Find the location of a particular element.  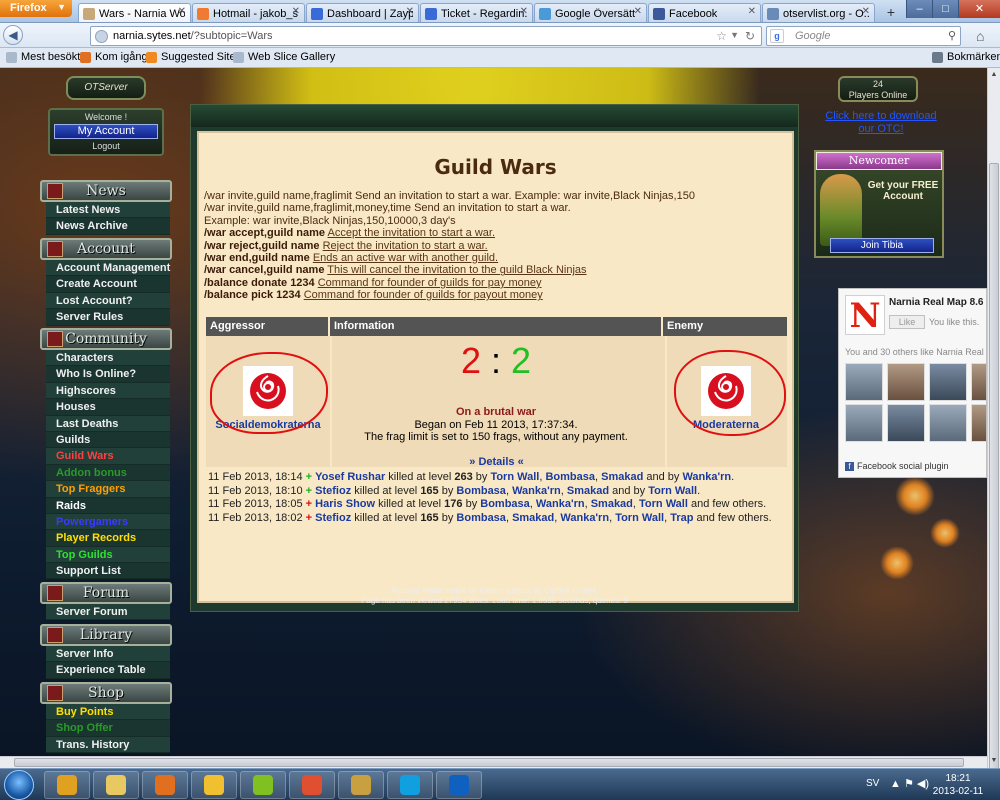

menu-header-shop: Shop is located at coordinates (106, 693).